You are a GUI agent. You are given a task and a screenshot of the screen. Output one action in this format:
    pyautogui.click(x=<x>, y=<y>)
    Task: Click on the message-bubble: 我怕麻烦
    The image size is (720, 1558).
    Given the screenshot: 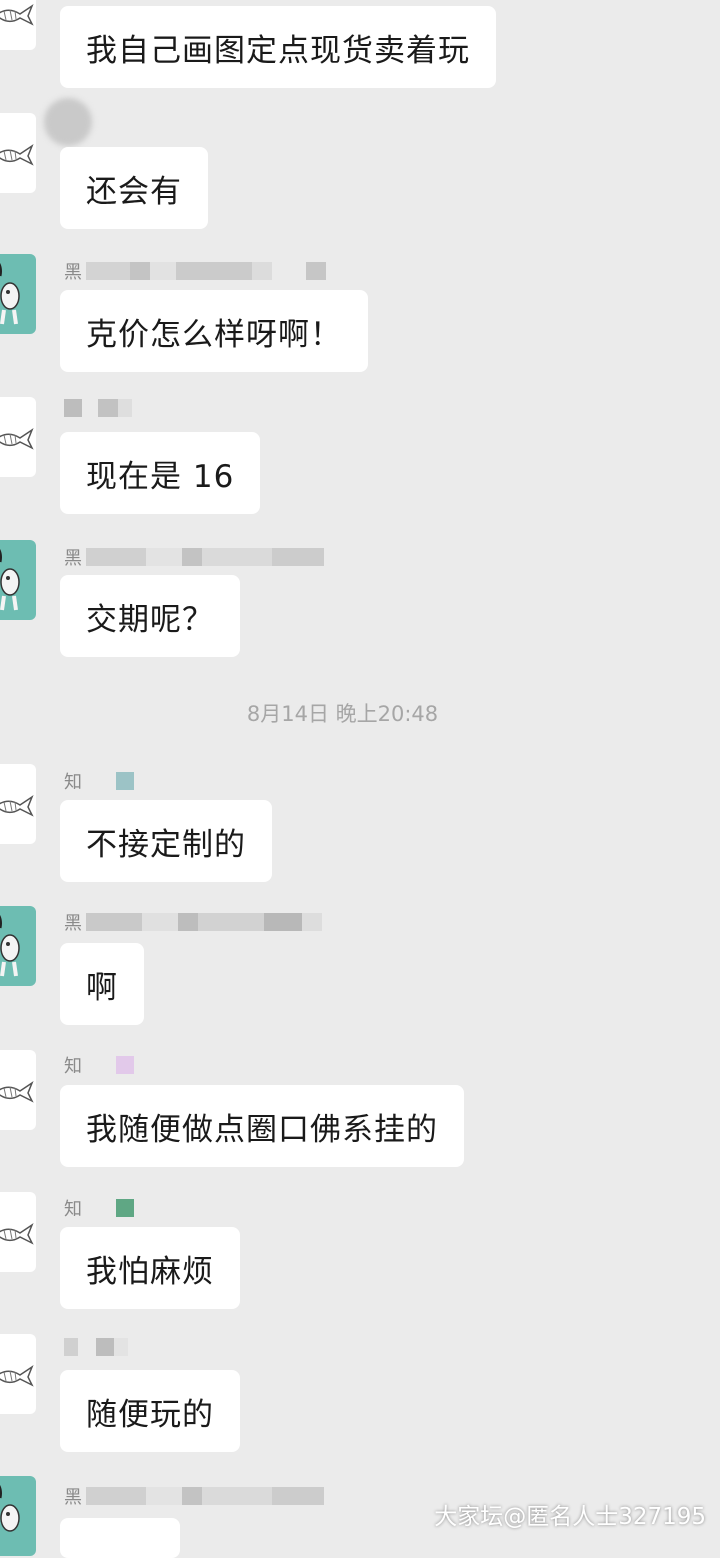 What is the action you would take?
    pyautogui.click(x=150, y=1268)
    